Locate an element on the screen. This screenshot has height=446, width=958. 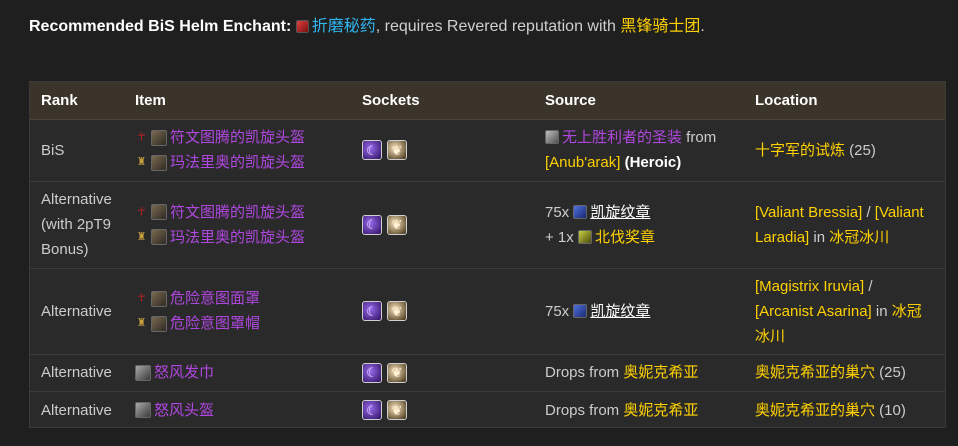
header-sockets: Sockets is located at coordinates (442, 101).